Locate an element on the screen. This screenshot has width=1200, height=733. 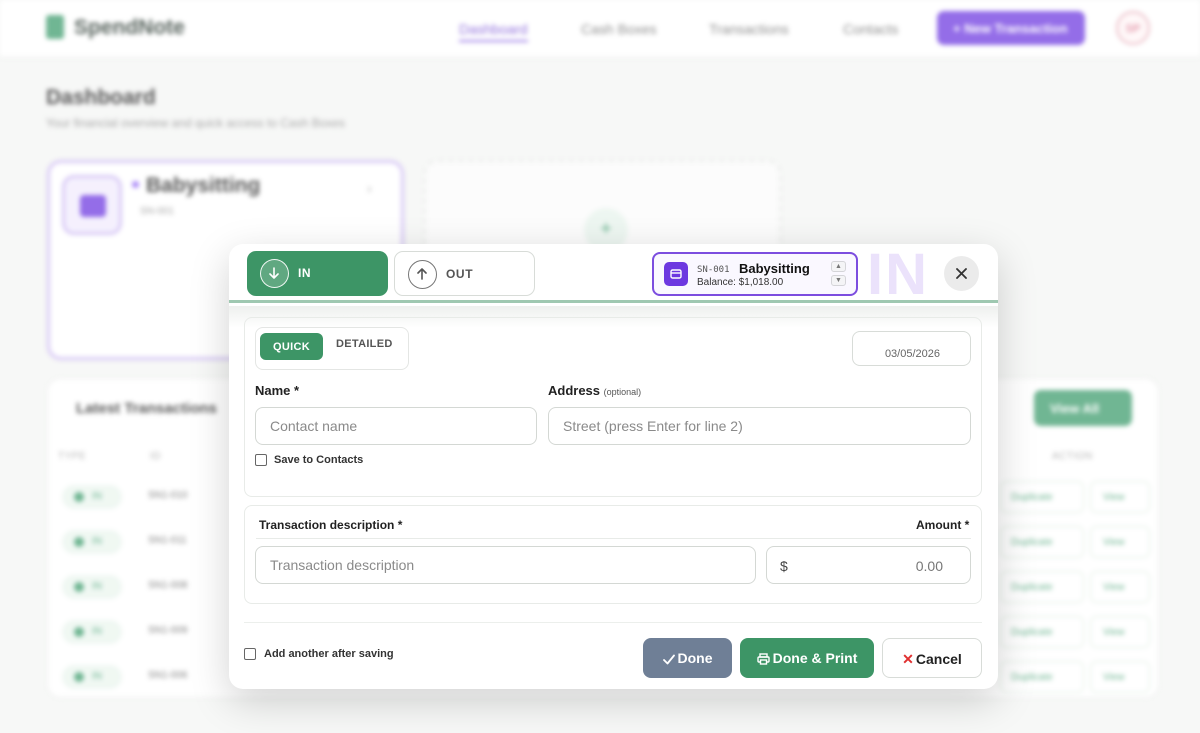
address-input is located at coordinates (759, 426).